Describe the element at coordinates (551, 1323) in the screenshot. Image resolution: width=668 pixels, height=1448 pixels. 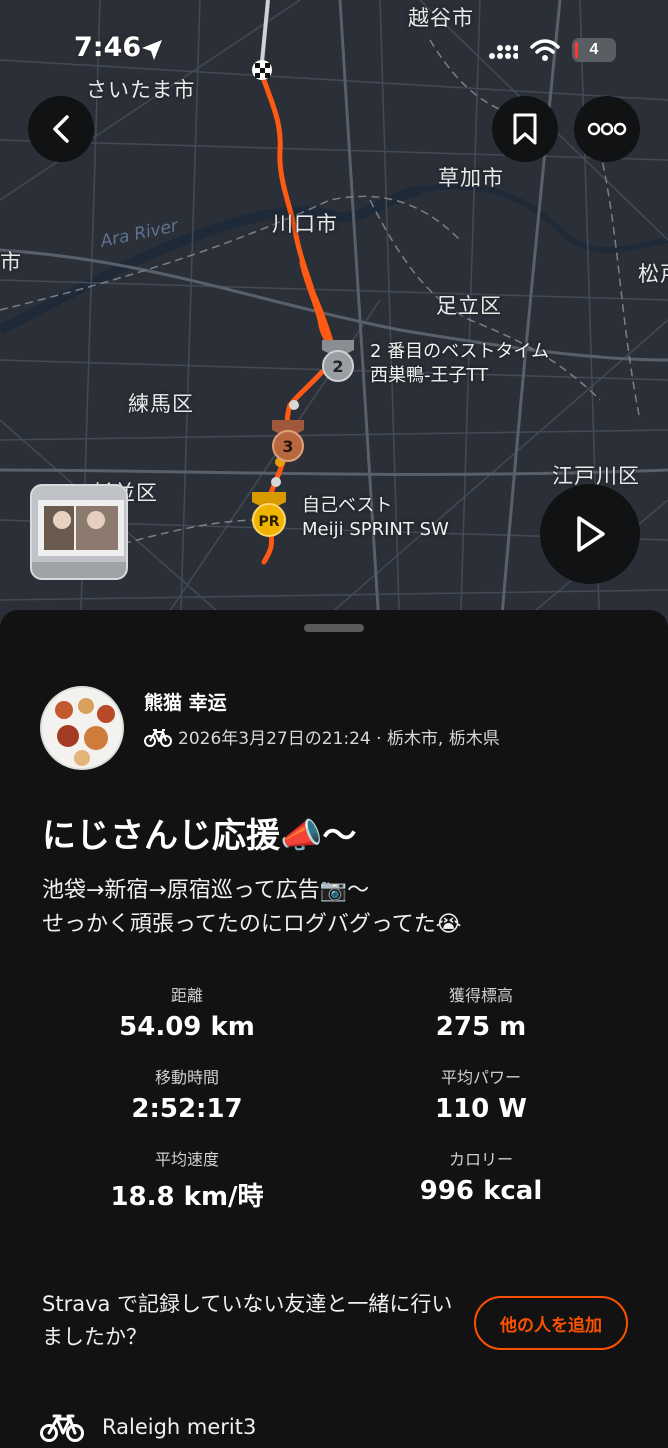
I see `add-others-button: 他の人を追加` at that location.